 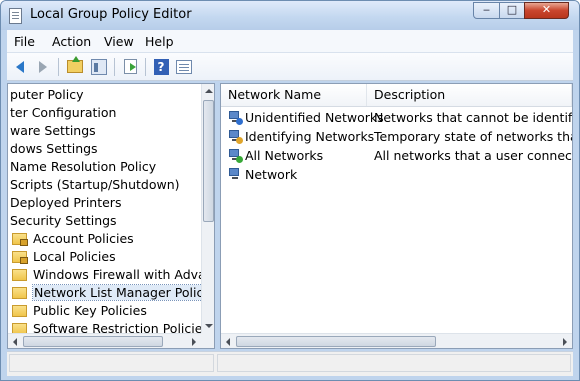 I want to click on network-name-cell: All Networks, so click(x=276, y=155).